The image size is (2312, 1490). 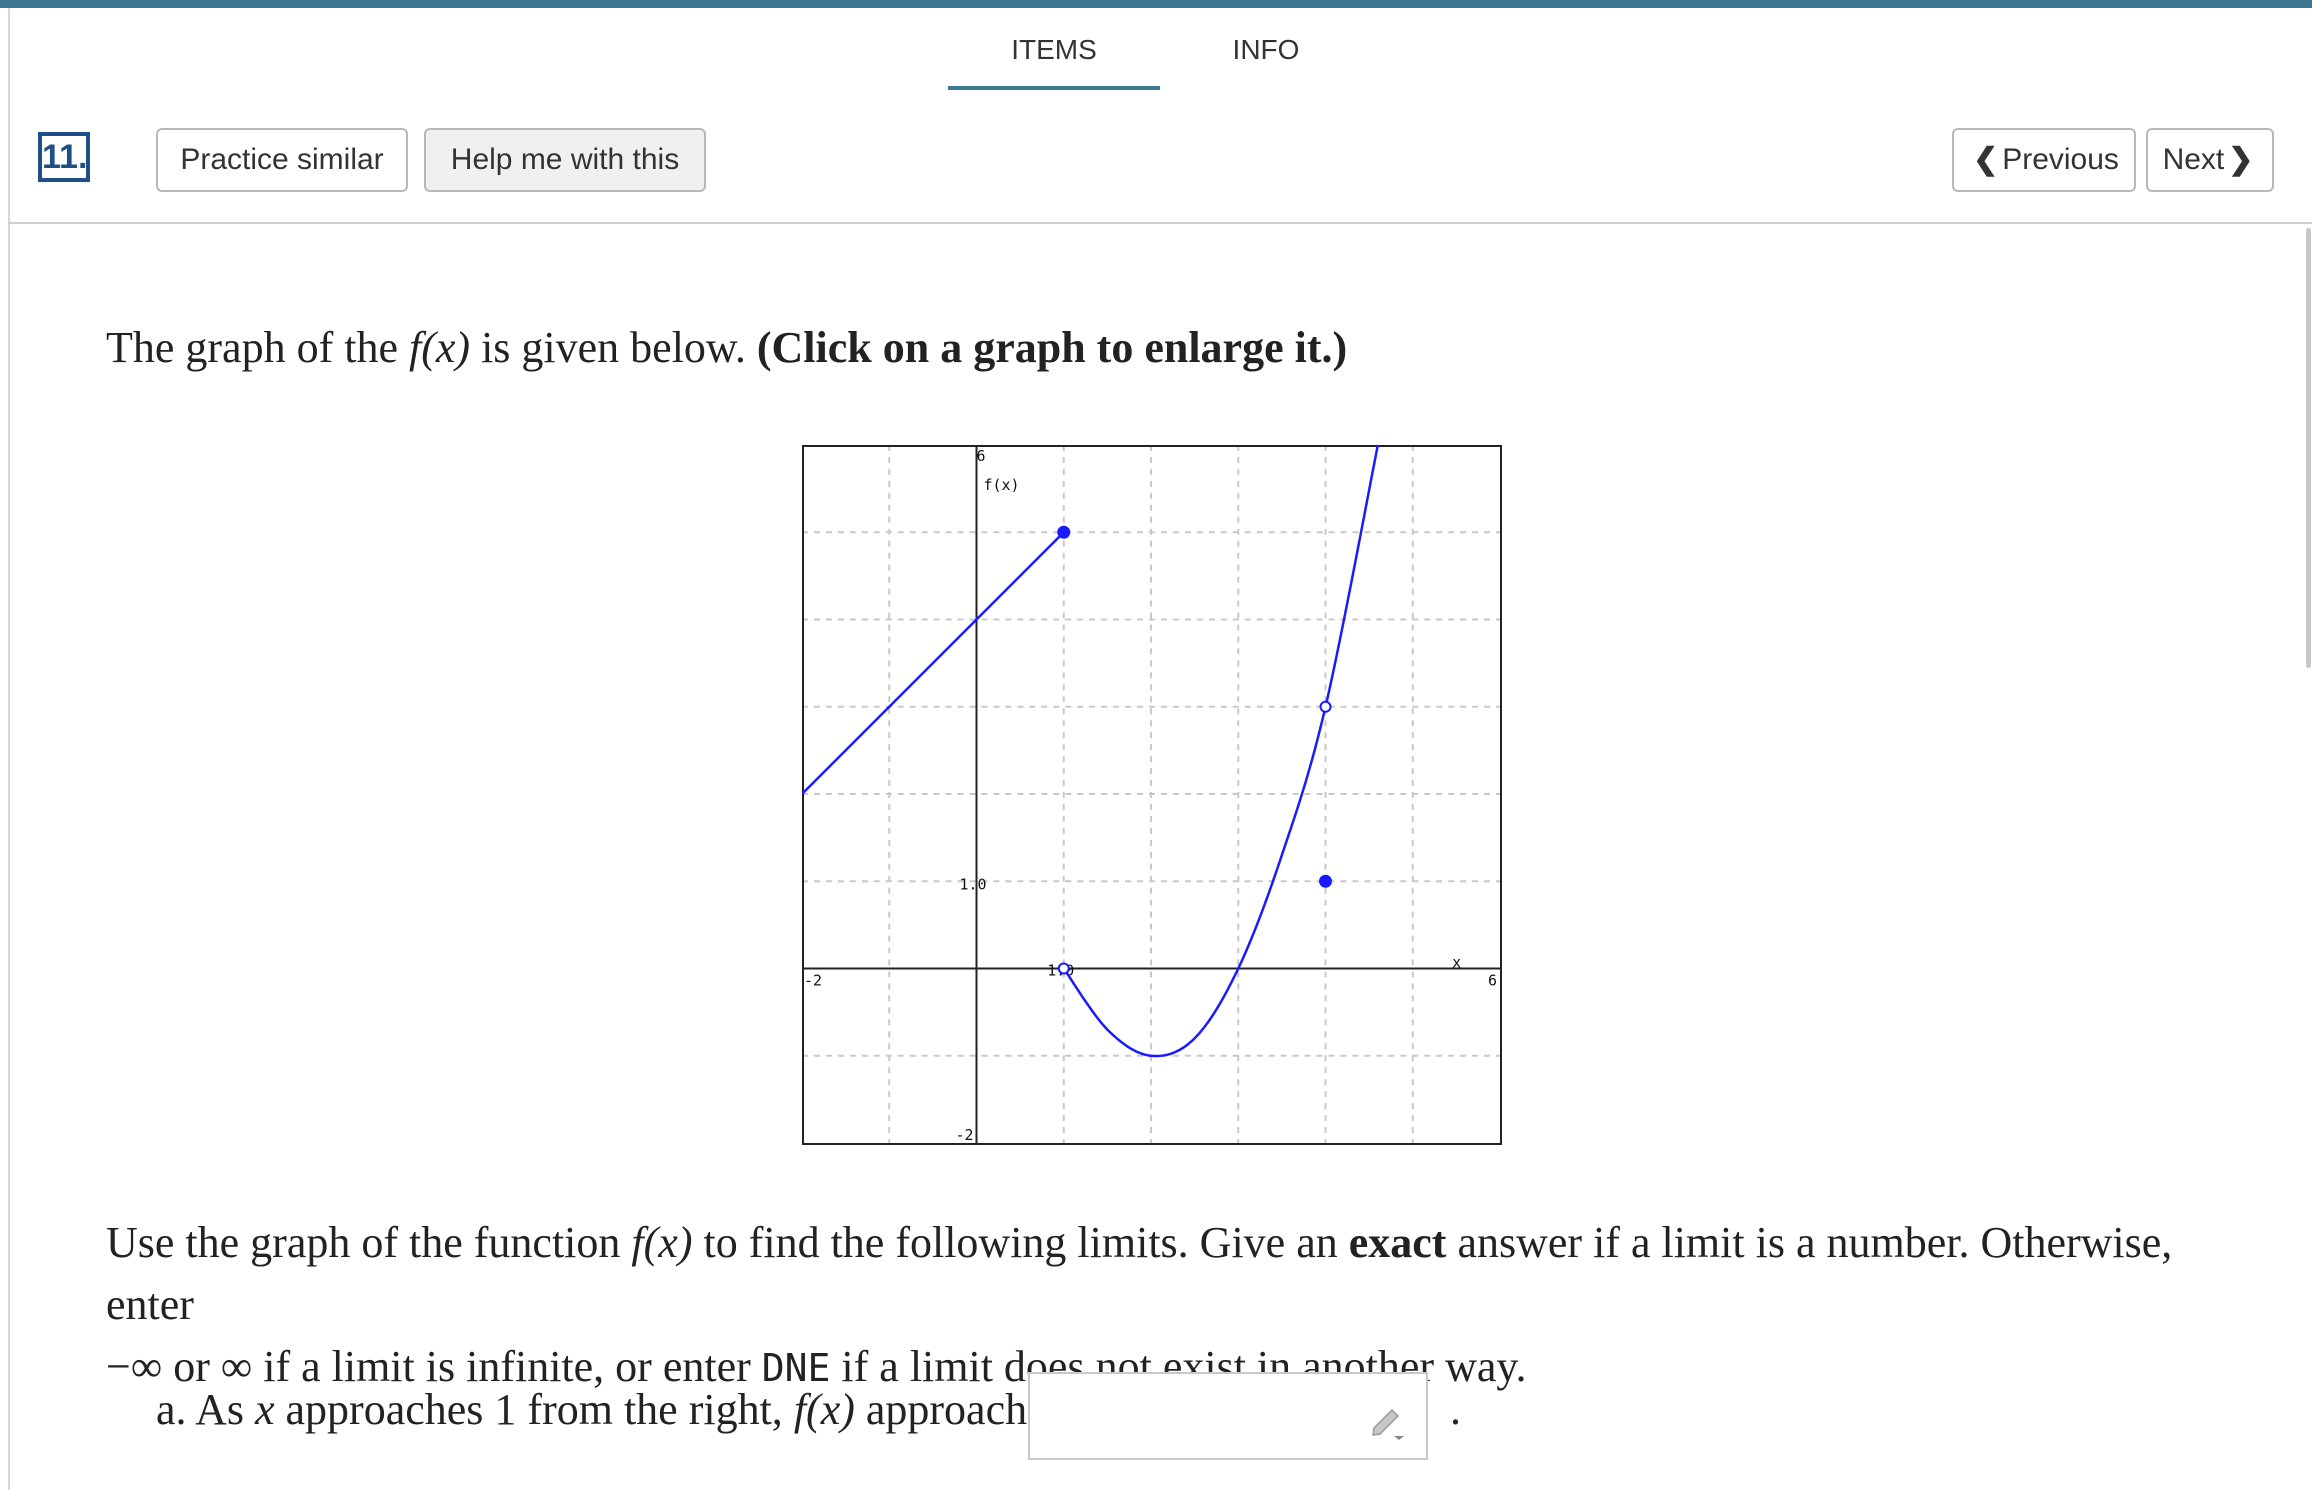 I want to click on tick-label-y-one: 1.0, so click(x=973, y=885).